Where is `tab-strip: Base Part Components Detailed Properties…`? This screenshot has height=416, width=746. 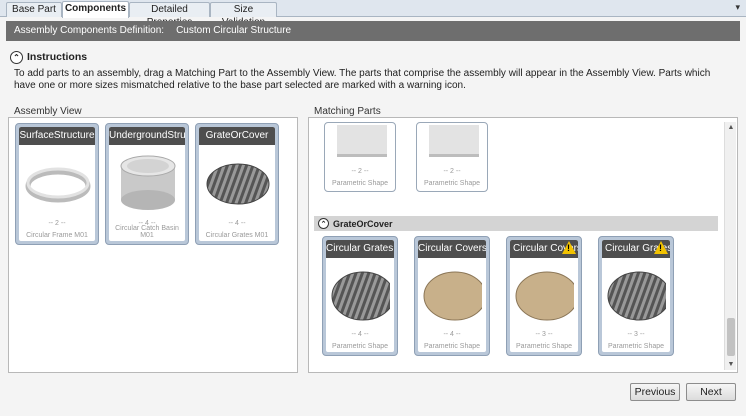
tab-strip: Base Part Components Detailed Properties… is located at coordinates (373, 14).